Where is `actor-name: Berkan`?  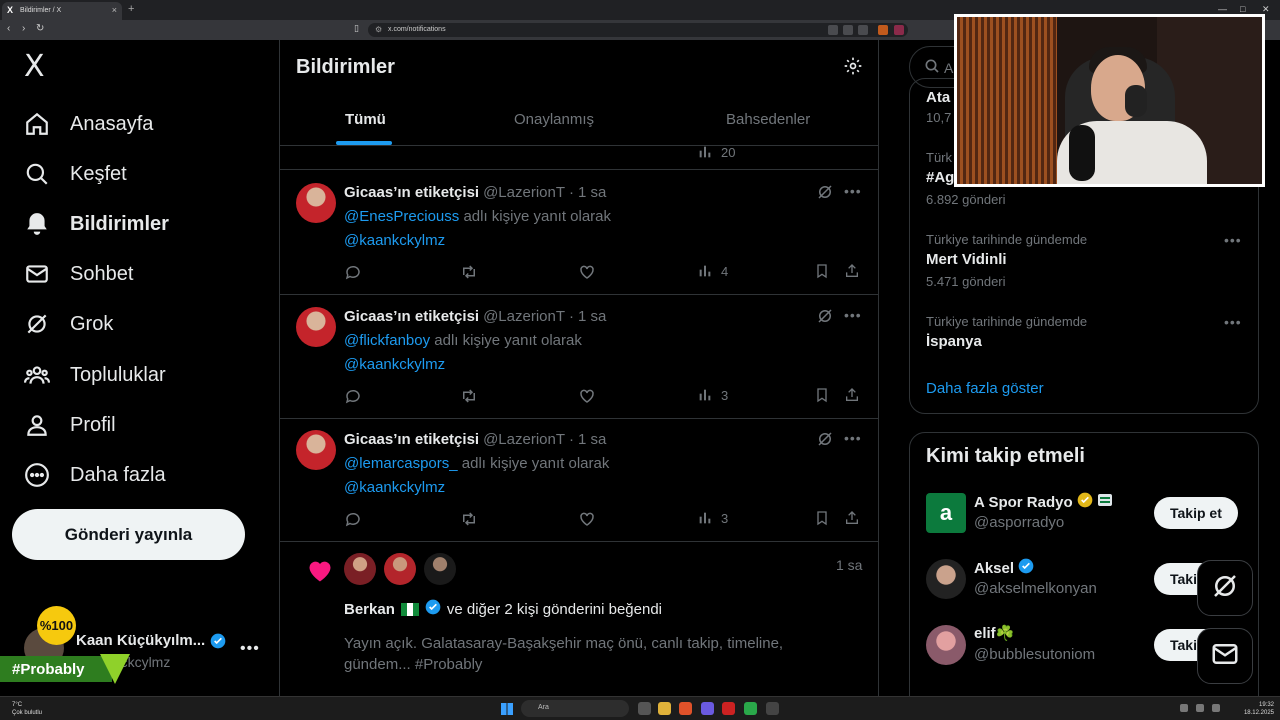 actor-name: Berkan is located at coordinates (369, 609).